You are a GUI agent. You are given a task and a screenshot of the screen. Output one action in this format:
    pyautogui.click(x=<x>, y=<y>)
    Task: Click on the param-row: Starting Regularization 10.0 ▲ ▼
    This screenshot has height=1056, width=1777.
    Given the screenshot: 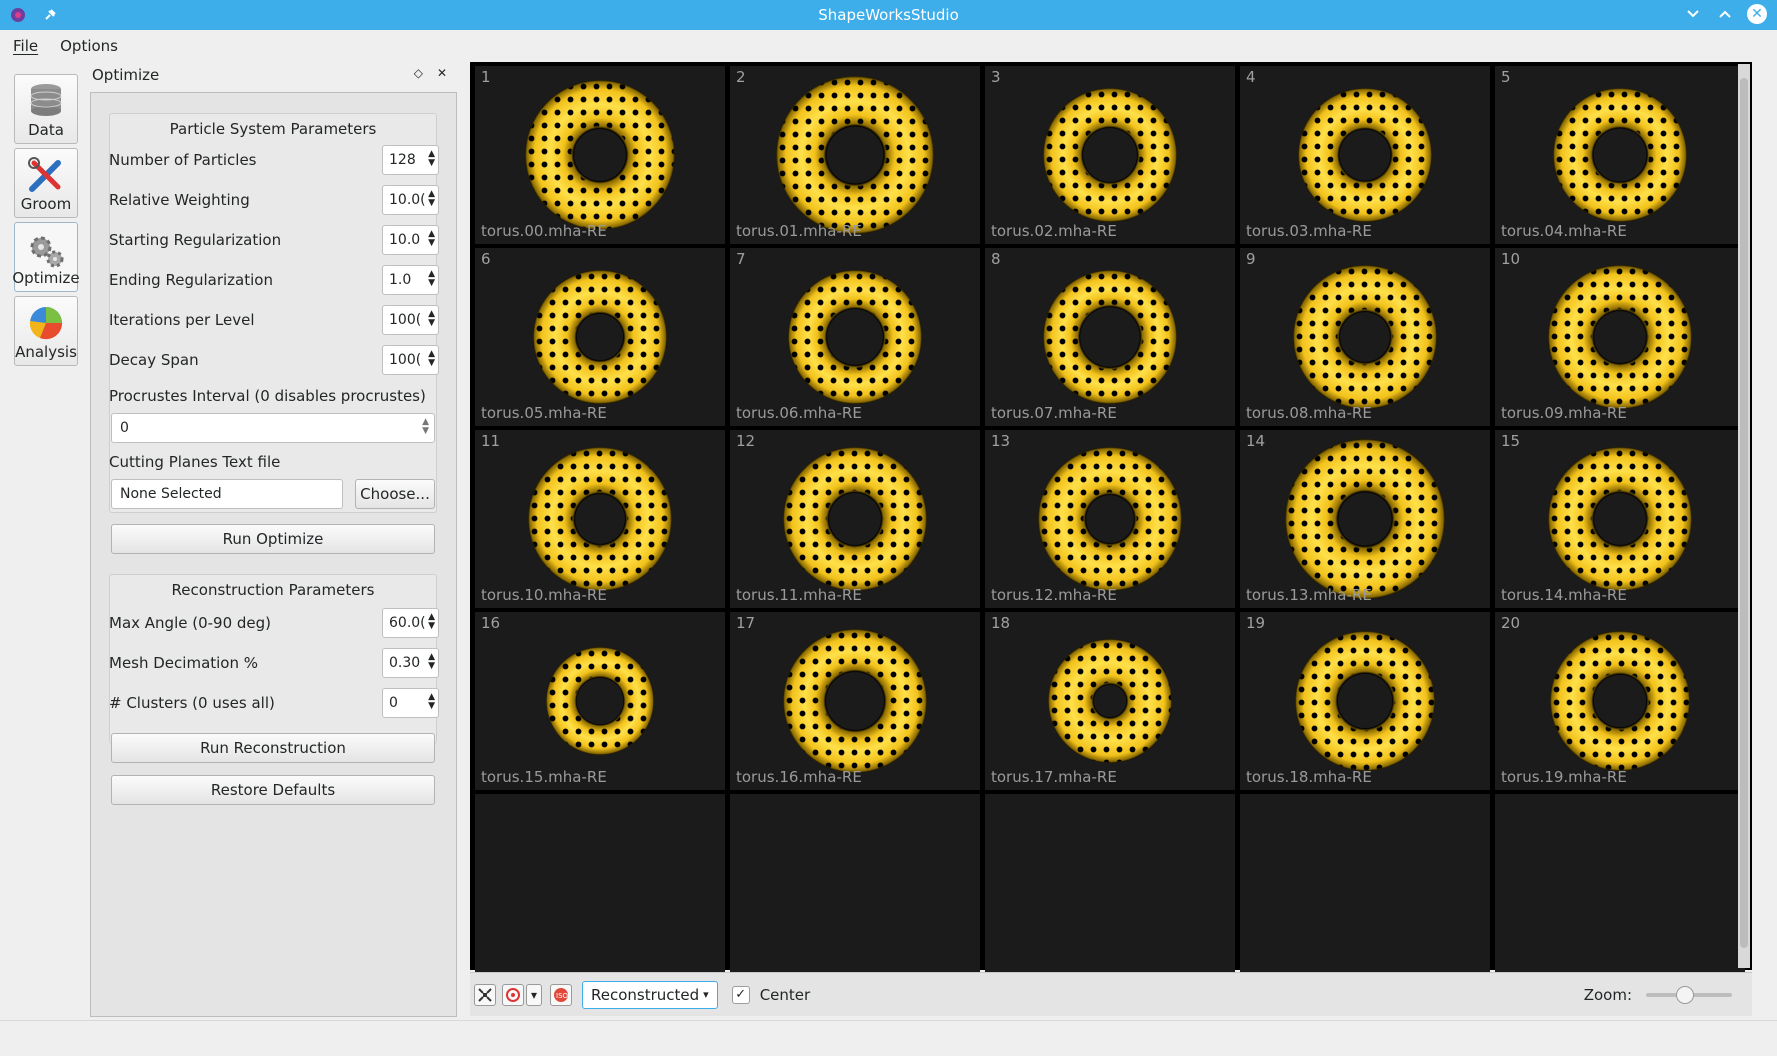 What is the action you would take?
    pyautogui.click(x=274, y=240)
    